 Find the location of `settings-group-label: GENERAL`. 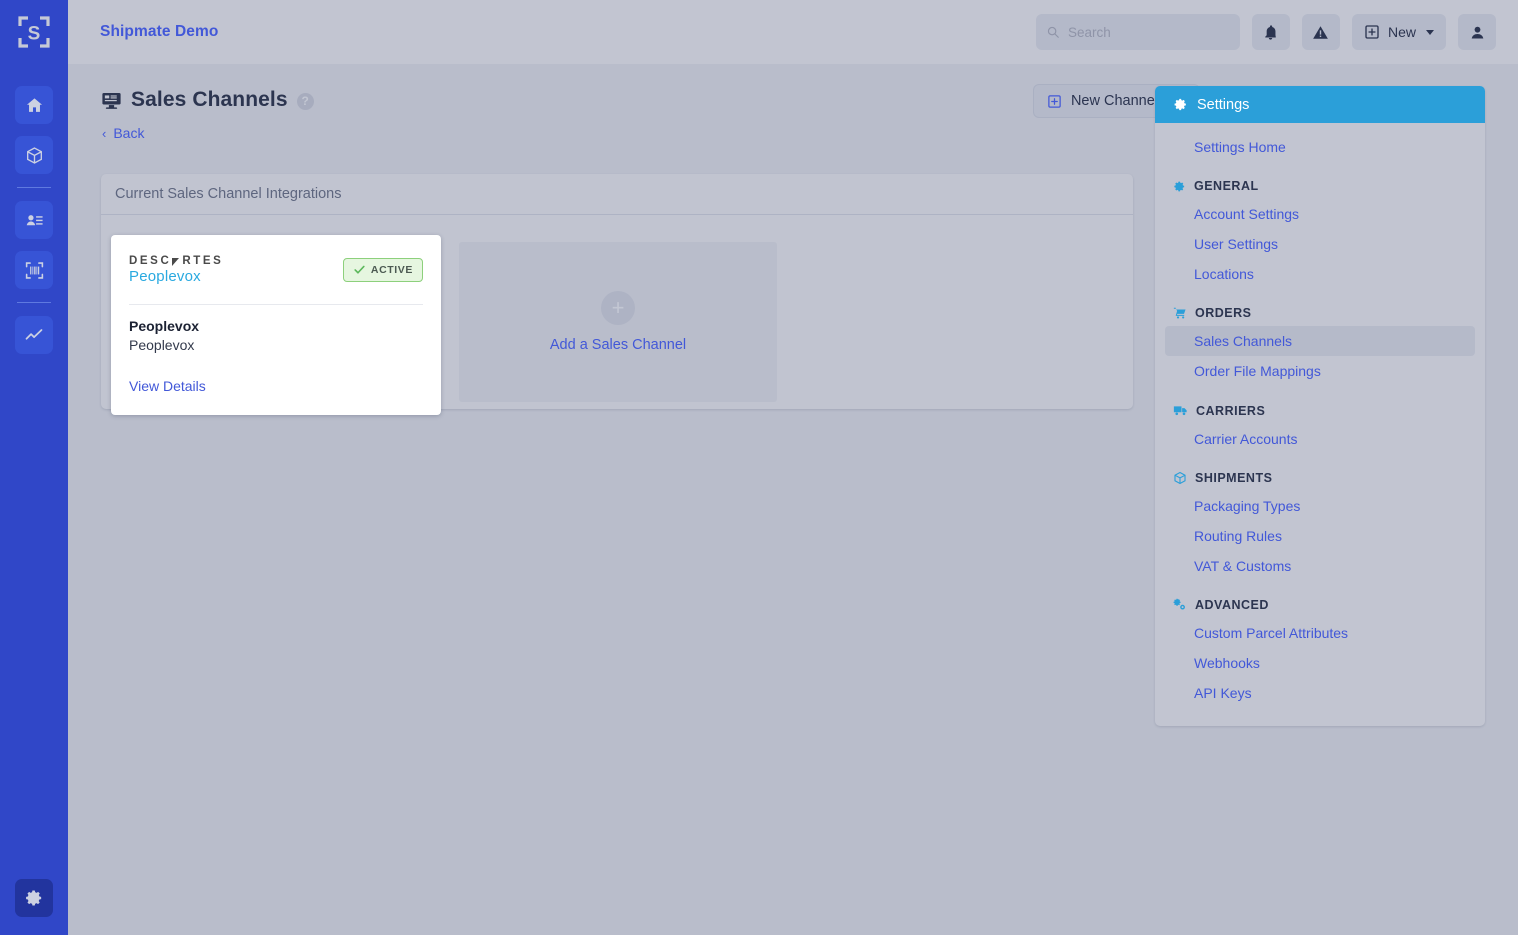

settings-group-label: GENERAL is located at coordinates (1226, 186).